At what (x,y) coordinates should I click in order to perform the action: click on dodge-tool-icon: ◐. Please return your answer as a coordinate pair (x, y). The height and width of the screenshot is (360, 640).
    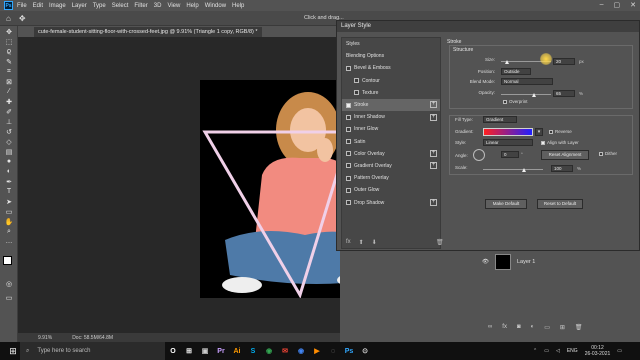
    Looking at the image, I should click on (9, 171).